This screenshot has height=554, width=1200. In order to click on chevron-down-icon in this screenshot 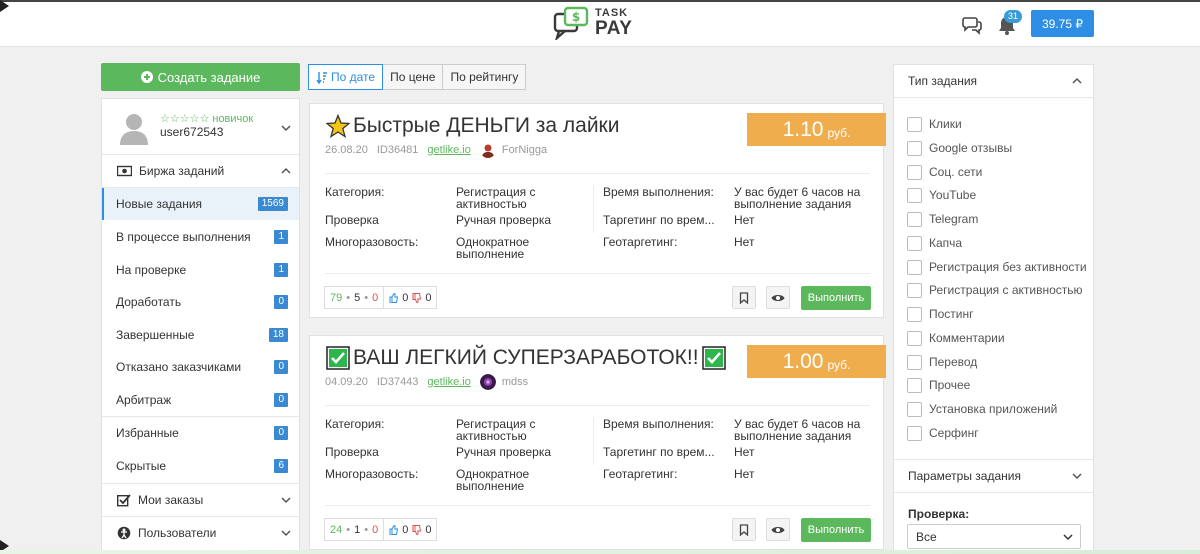, I will do `click(286, 128)`.